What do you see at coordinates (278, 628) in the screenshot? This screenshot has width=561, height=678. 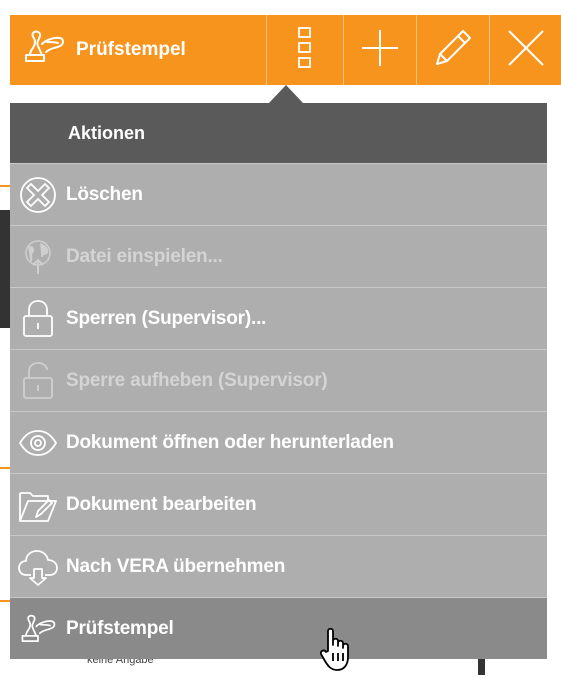 I see `menu-item-pruefstempel: Prüfstempel` at bounding box center [278, 628].